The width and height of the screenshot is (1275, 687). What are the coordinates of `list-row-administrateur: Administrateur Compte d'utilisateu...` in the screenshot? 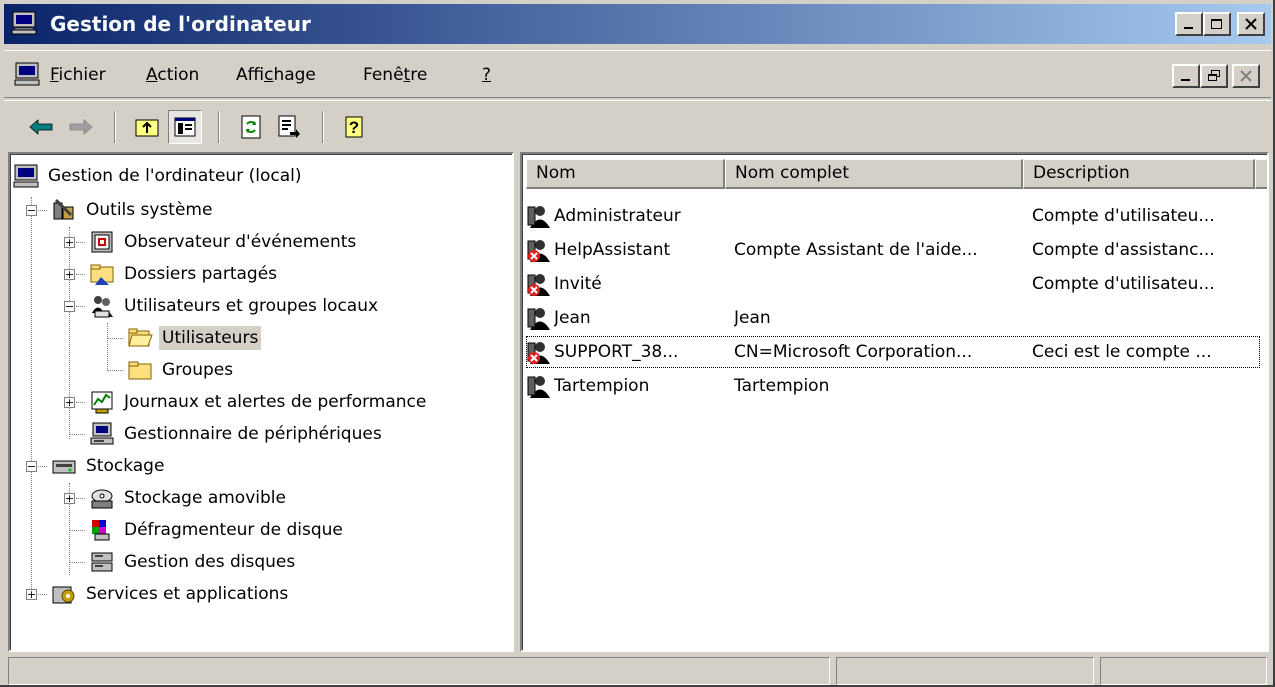 It's located at (893, 216).